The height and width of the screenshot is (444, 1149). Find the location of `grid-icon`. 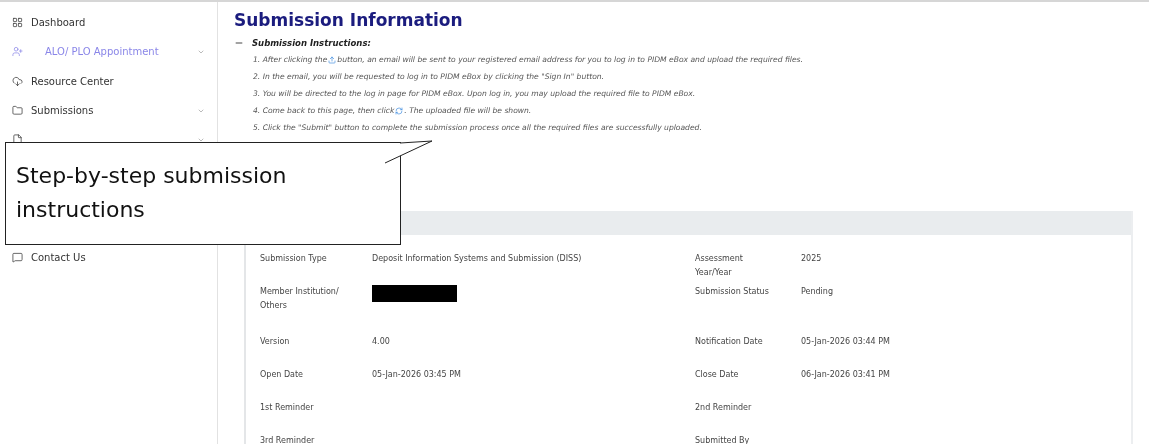

grid-icon is located at coordinates (17, 23).